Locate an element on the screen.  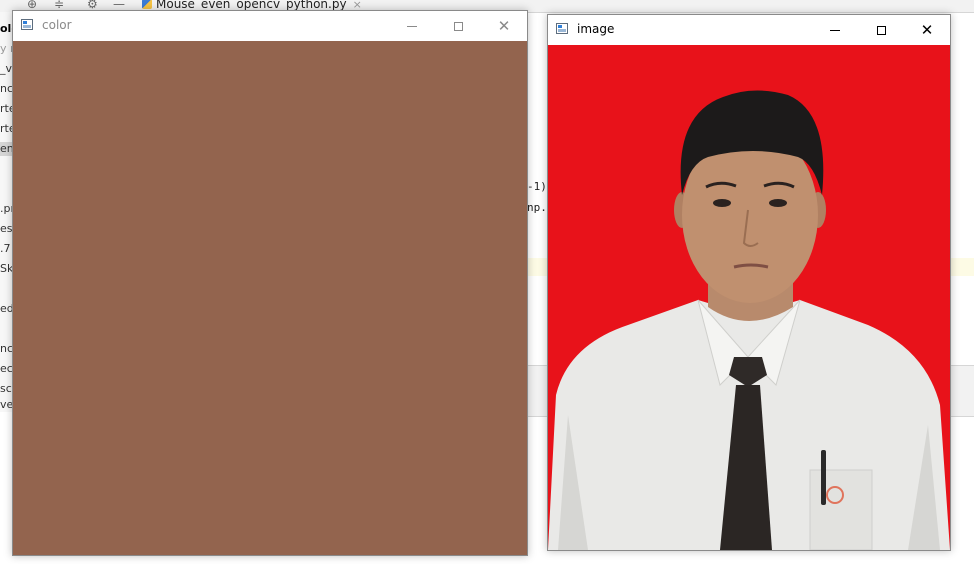
project-item: ver is located at coordinates (6, 405).